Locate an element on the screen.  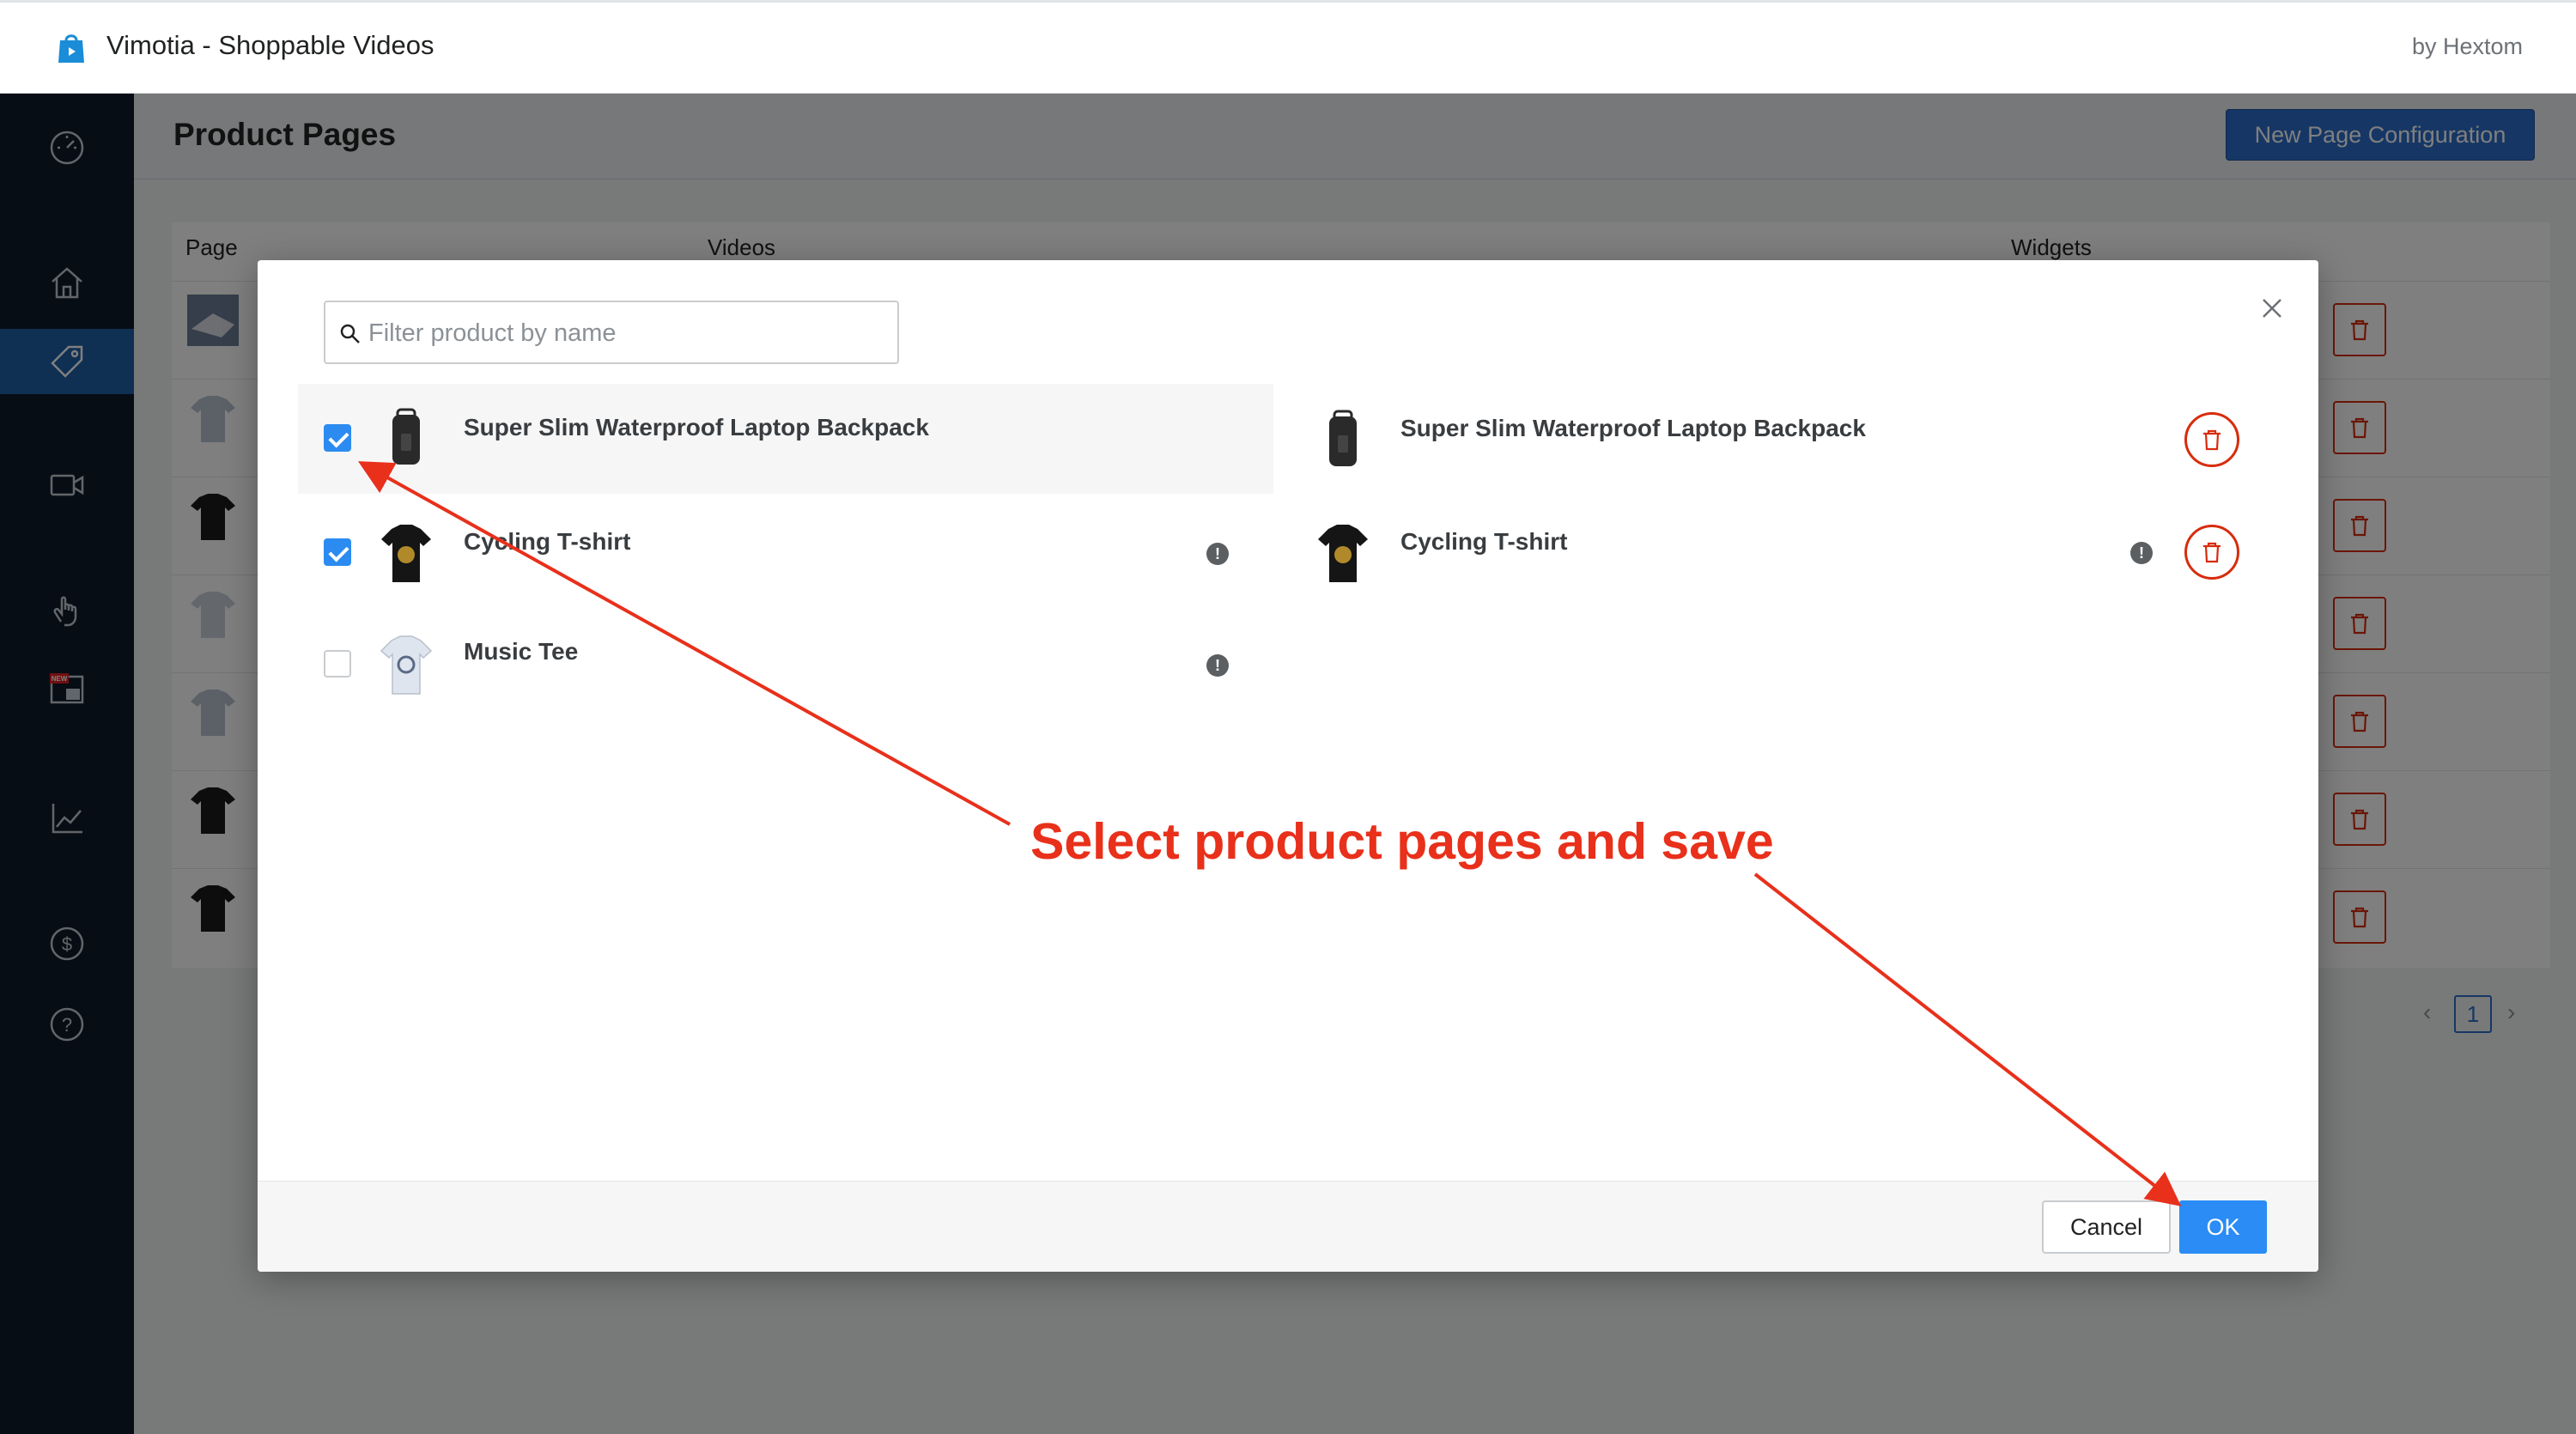
white-tshirt-image is located at coordinates (407, 665).